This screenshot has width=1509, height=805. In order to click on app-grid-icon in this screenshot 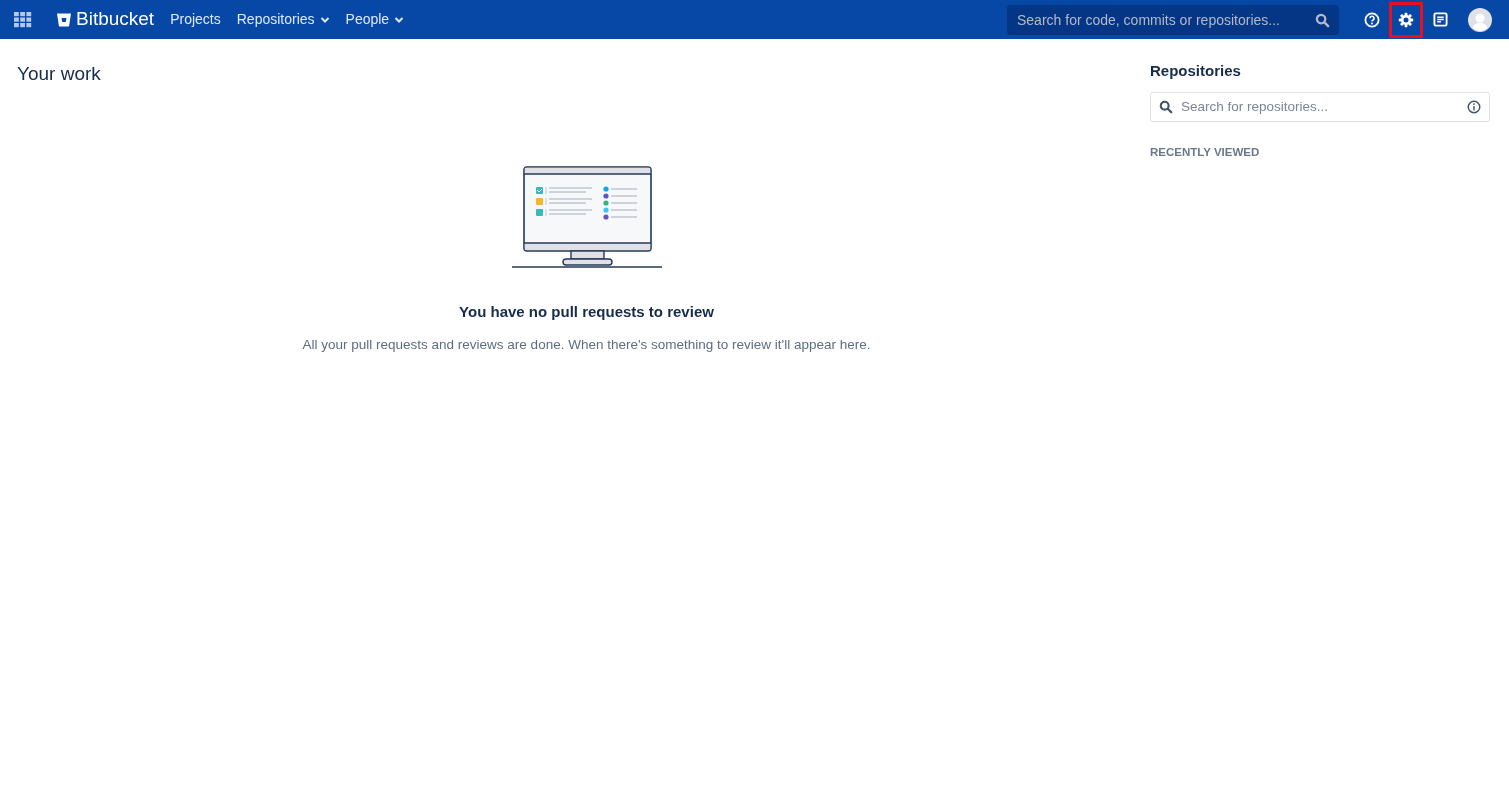, I will do `click(23, 19)`.